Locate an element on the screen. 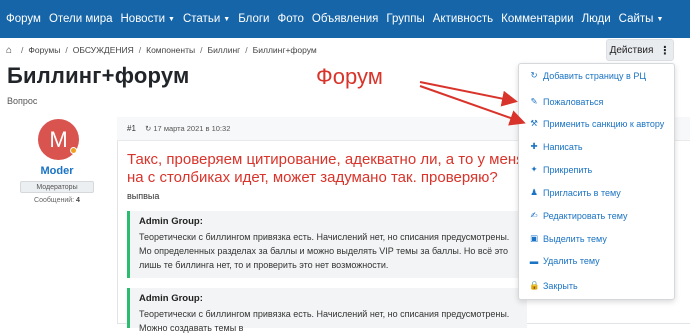 Image resolution: width=690 pixels, height=335 pixels. dropdown-item: ✍ Редактировать тему is located at coordinates (578, 215).